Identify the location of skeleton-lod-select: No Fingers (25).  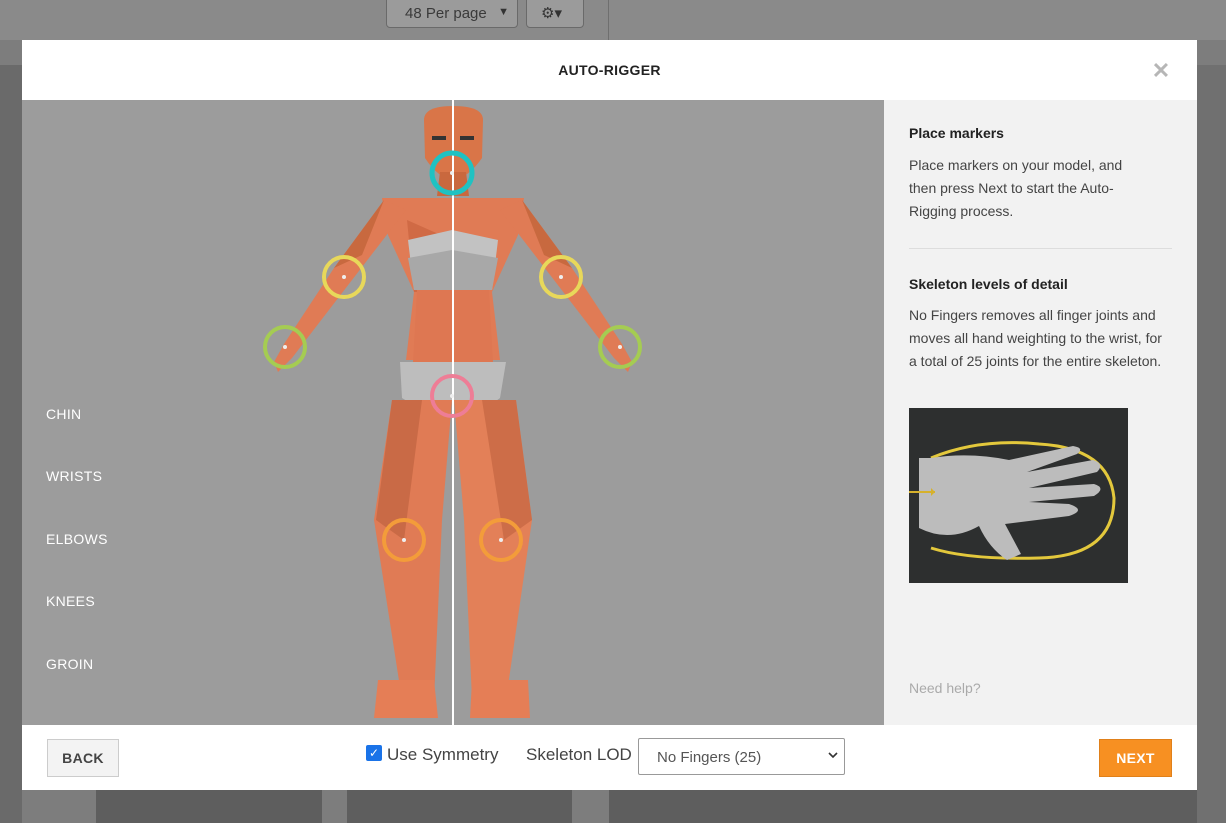
(741, 756).